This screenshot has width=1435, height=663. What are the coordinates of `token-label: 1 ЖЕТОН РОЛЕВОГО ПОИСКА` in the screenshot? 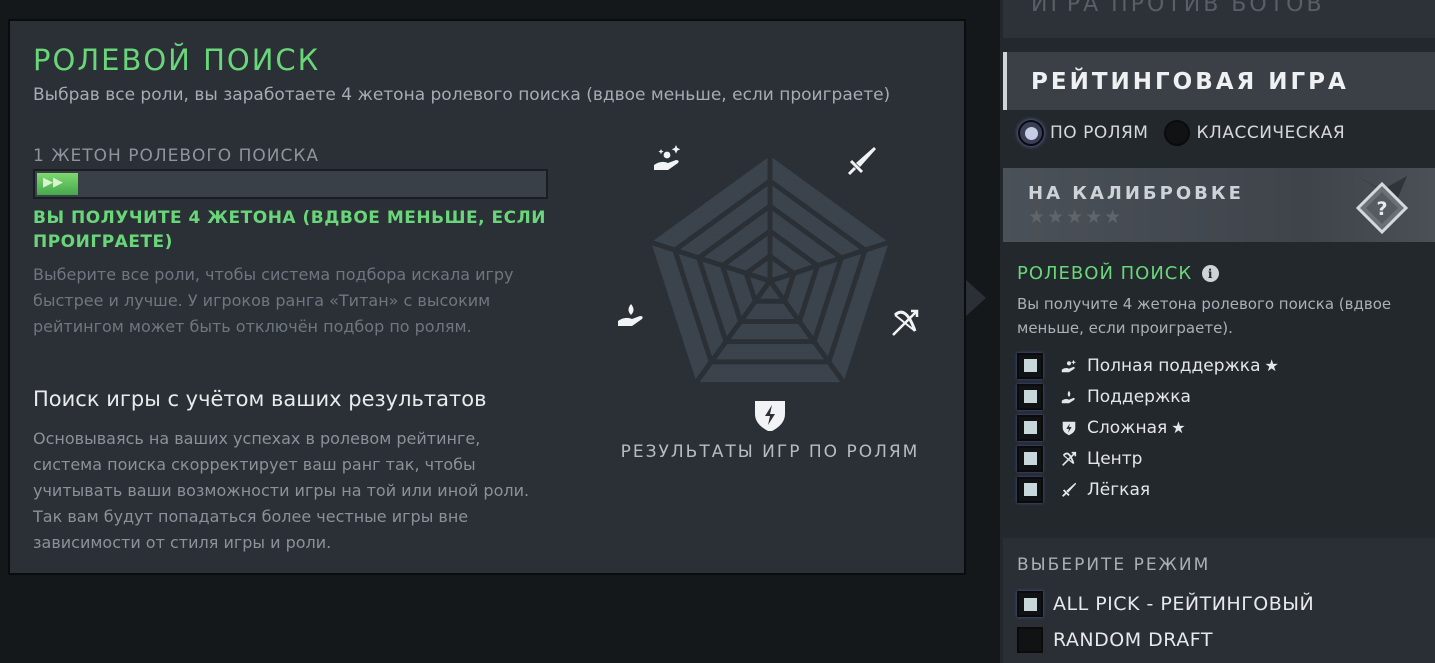 It's located at (176, 156).